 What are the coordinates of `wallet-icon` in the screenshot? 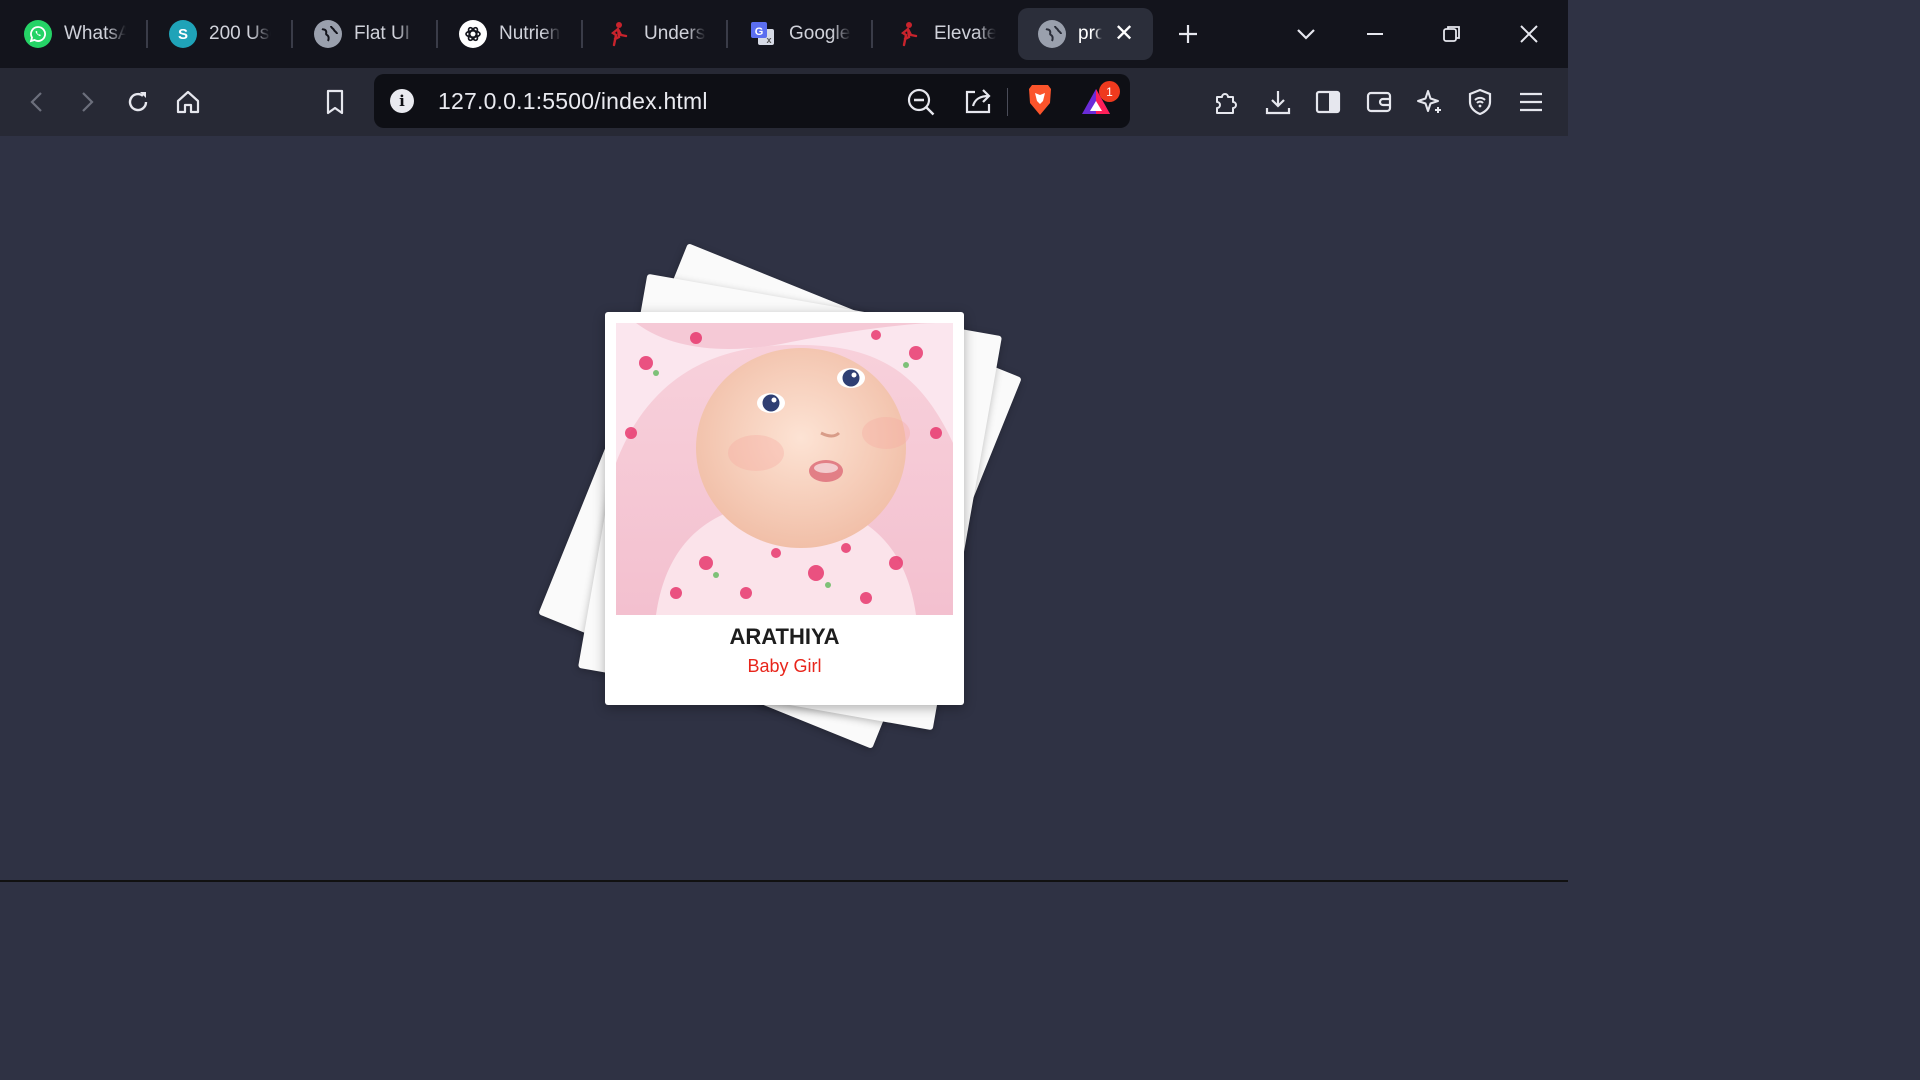 It's located at (1379, 102).